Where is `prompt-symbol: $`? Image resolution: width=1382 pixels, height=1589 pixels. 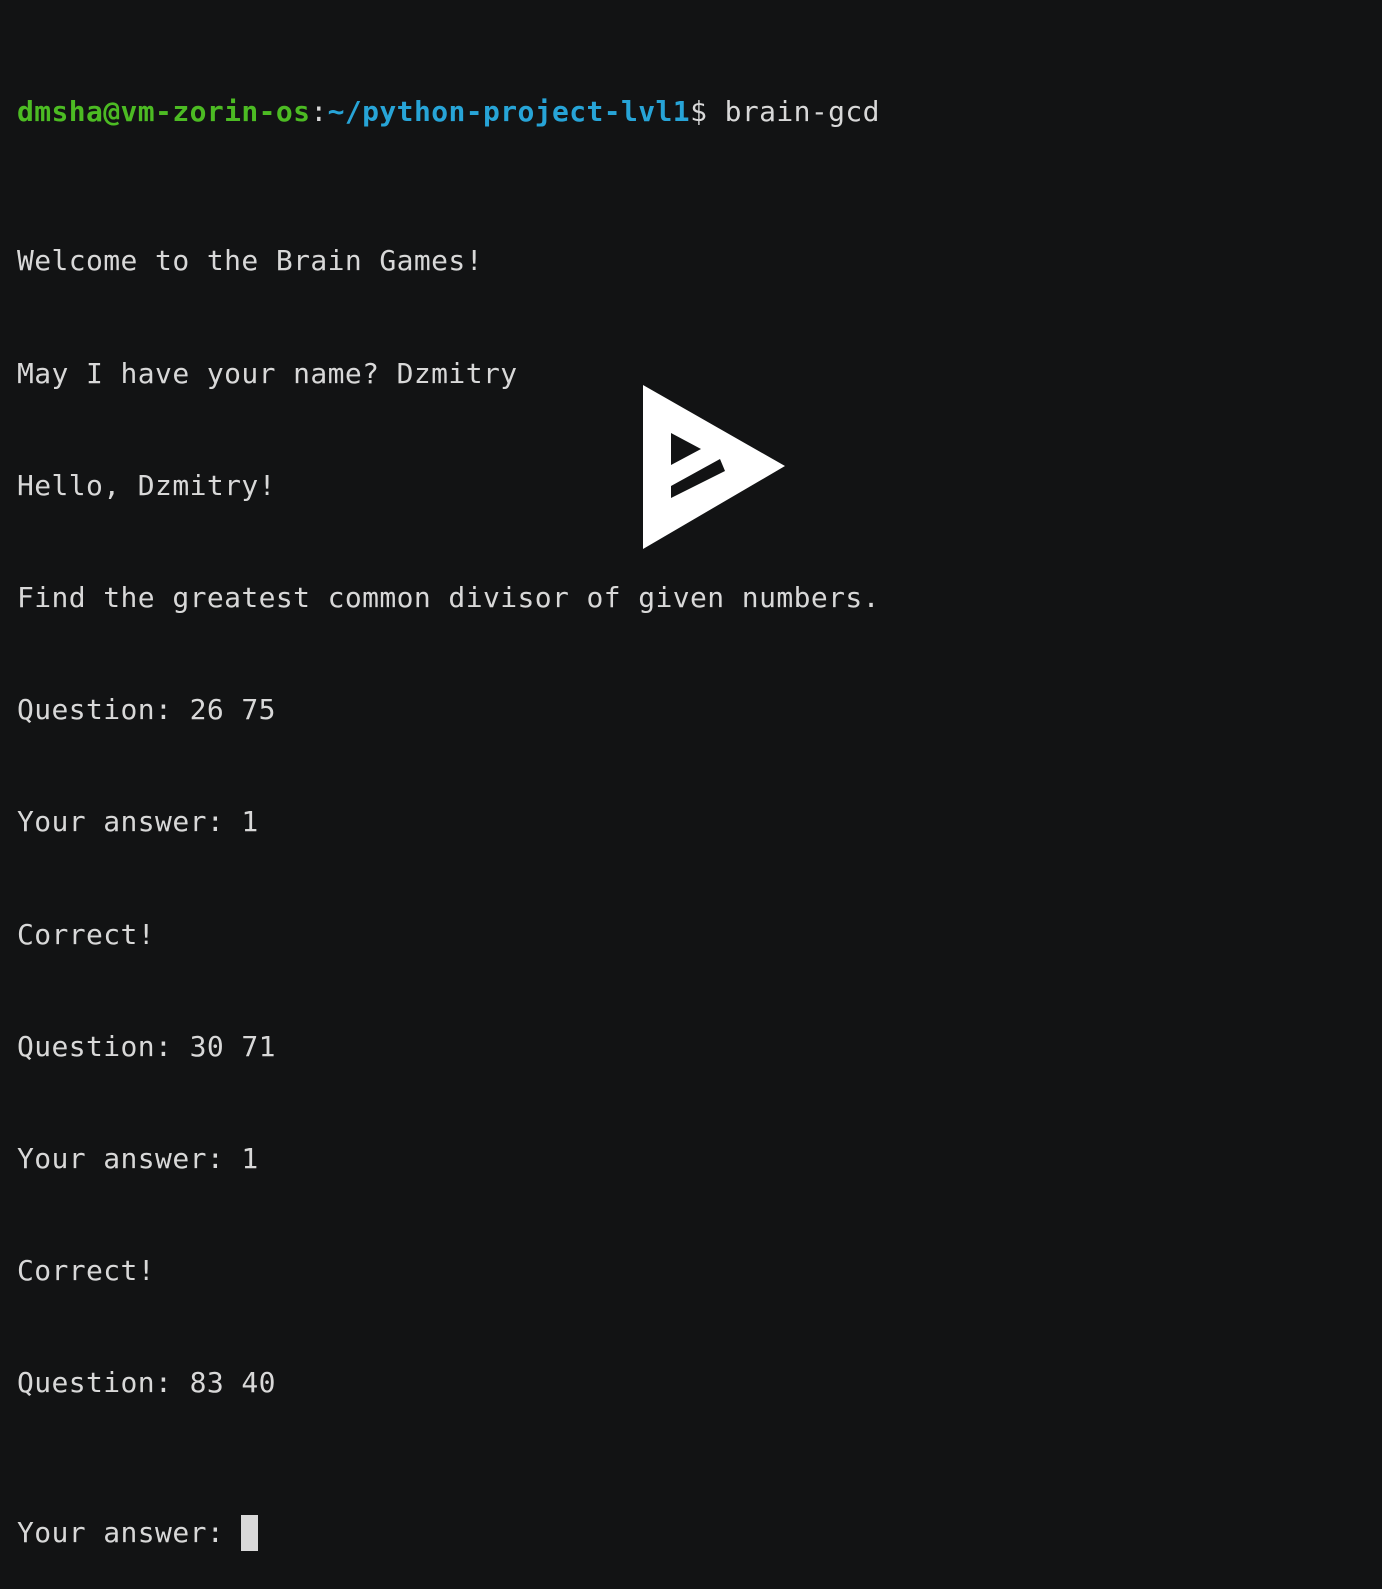
prompt-symbol: $ is located at coordinates (699, 111).